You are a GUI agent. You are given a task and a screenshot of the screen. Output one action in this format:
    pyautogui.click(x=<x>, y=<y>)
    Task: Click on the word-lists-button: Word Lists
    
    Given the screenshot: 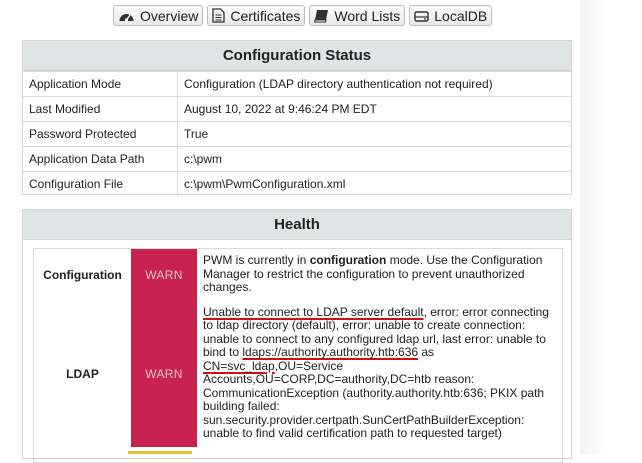 What is the action you would take?
    pyautogui.click(x=357, y=15)
    